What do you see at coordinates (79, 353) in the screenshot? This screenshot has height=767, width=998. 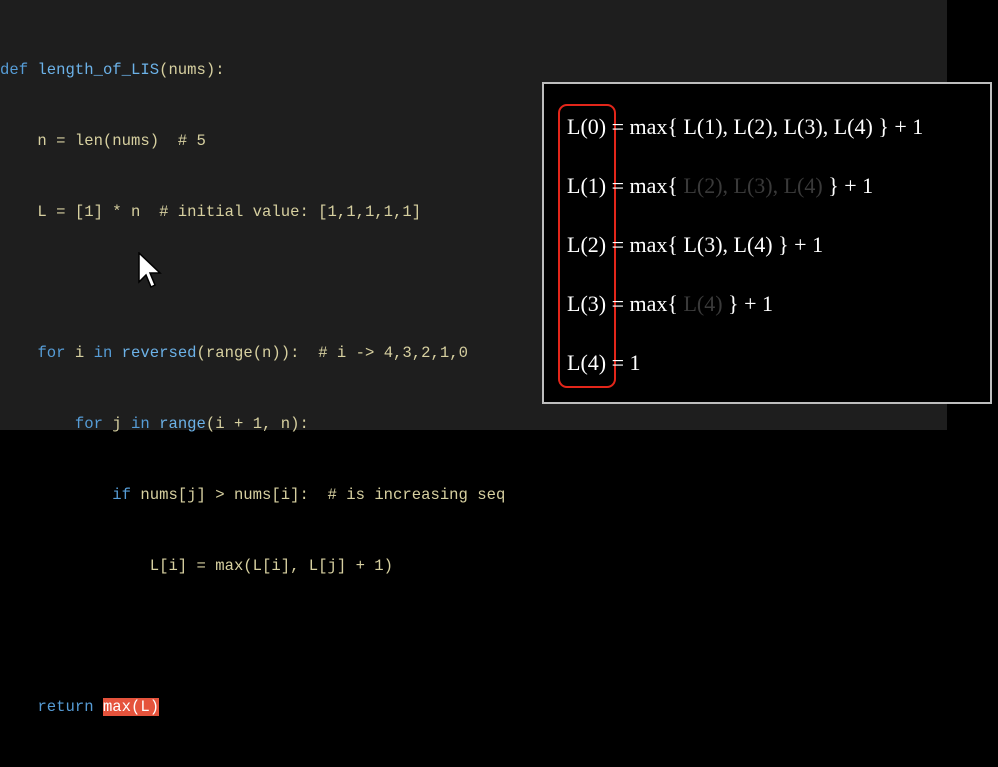 I see `code-text: i` at bounding box center [79, 353].